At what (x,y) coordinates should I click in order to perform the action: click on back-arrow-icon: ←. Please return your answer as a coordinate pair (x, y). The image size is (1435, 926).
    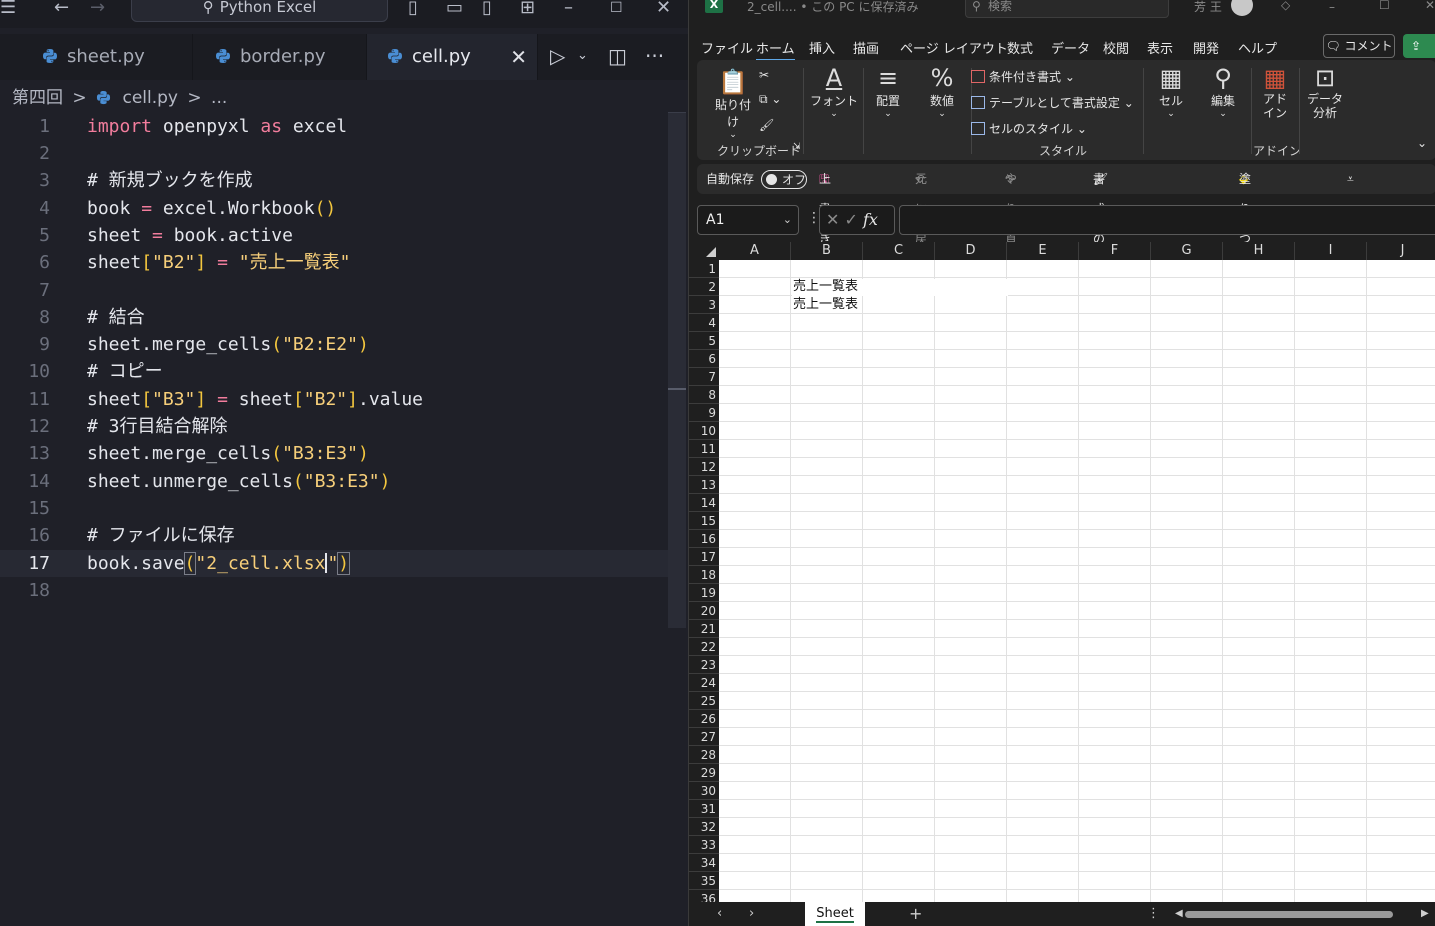
    Looking at the image, I should click on (61, 10).